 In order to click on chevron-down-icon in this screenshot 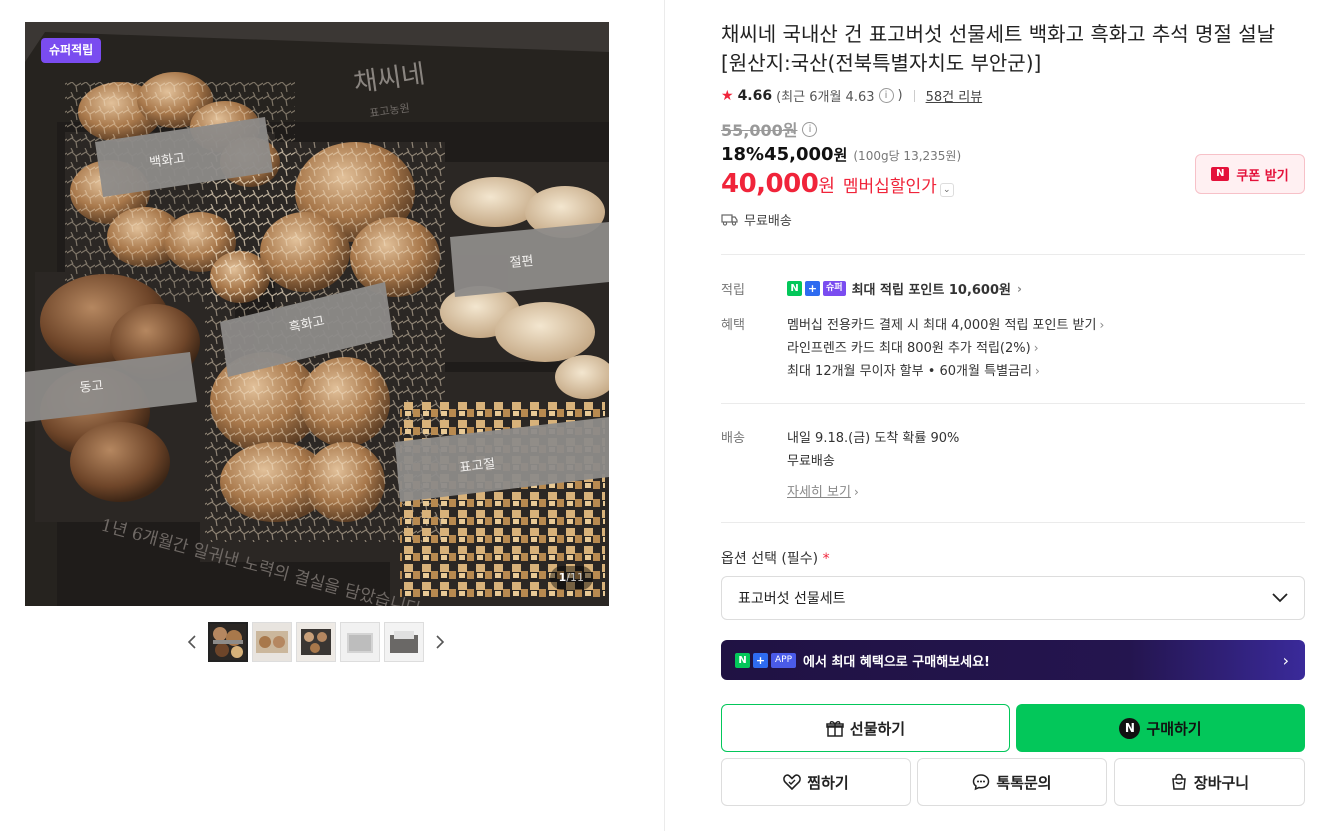, I will do `click(1280, 598)`.